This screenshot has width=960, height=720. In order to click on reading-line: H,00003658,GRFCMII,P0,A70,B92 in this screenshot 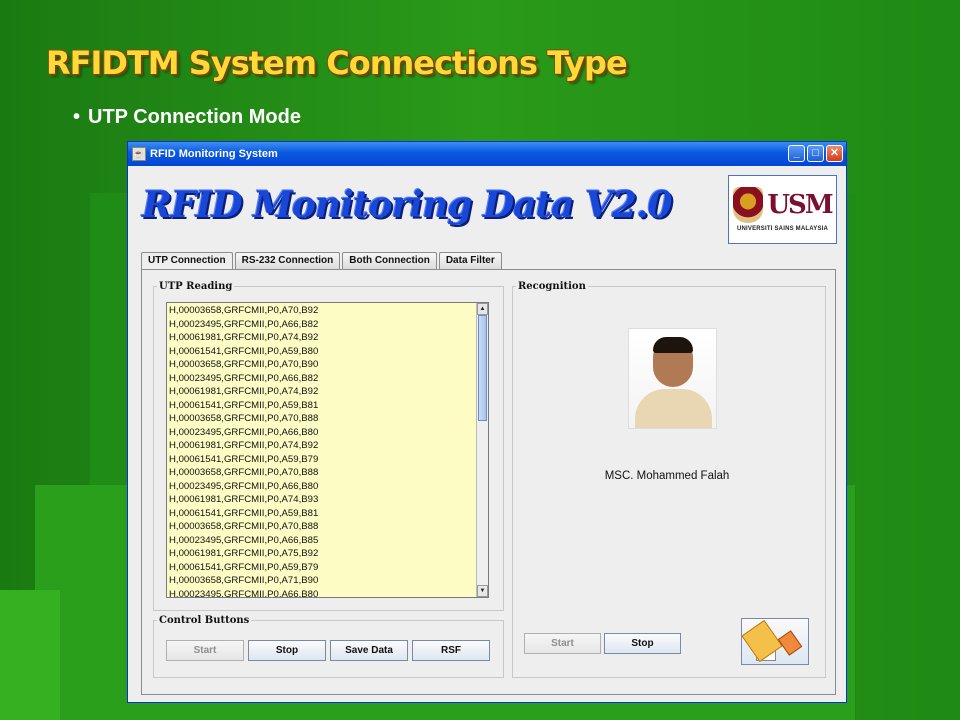, I will do `click(244, 310)`.